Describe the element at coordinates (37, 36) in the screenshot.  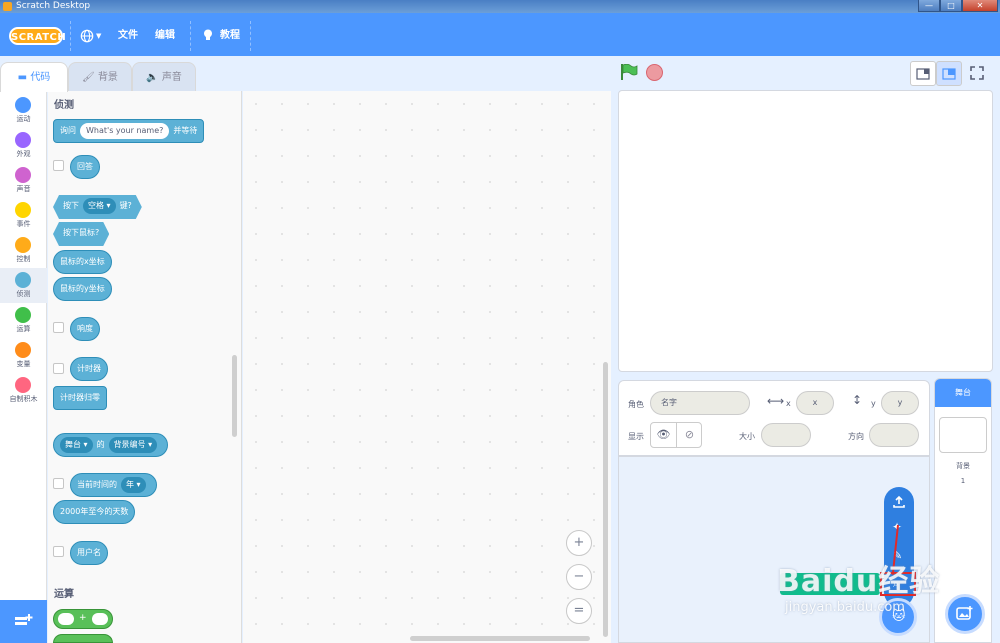
I see `scratch-logo: SCRATCH` at that location.